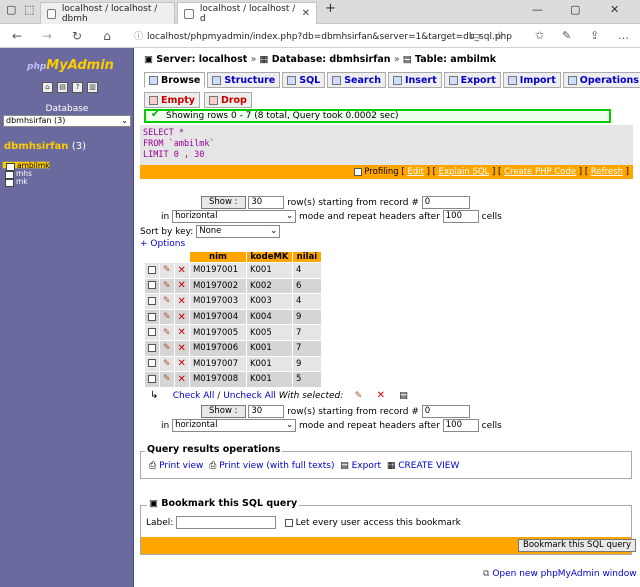 Image resolution: width=640 pixels, height=587 pixels. I want to click on print-view-link: Print view, so click(181, 466).